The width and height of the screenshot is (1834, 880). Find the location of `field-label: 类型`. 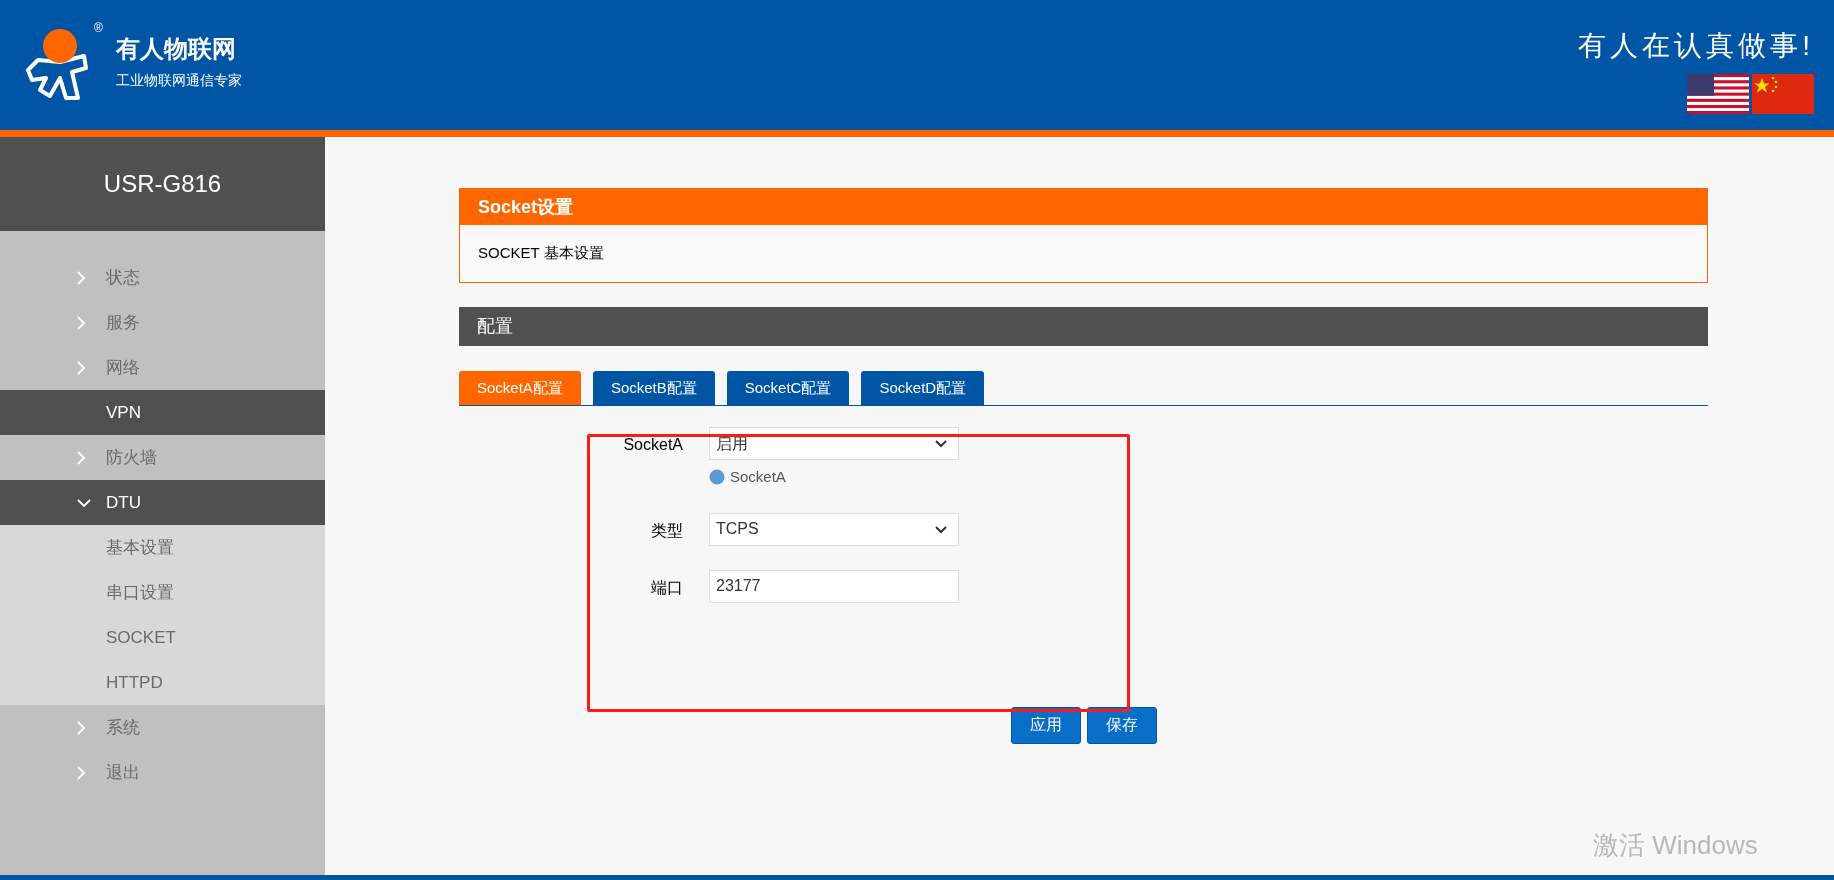

field-label: 类型 is located at coordinates (667, 530).